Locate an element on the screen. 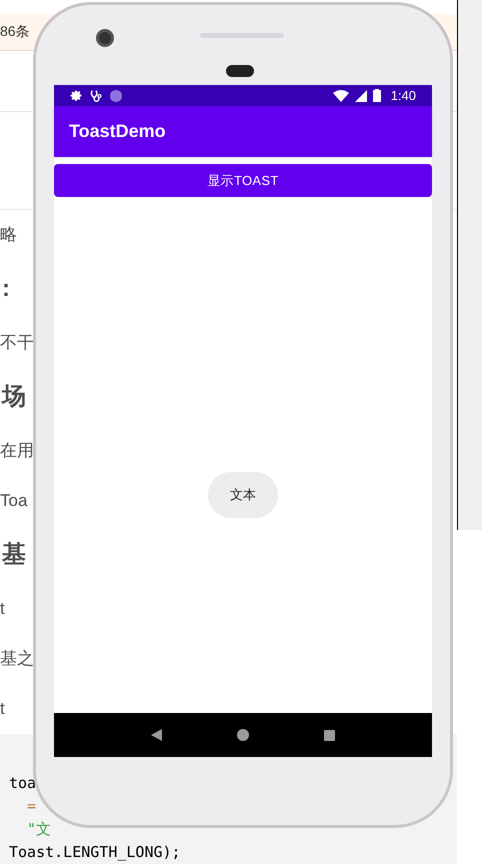 This screenshot has height=864, width=482. wifi-icon is located at coordinates (340, 96).